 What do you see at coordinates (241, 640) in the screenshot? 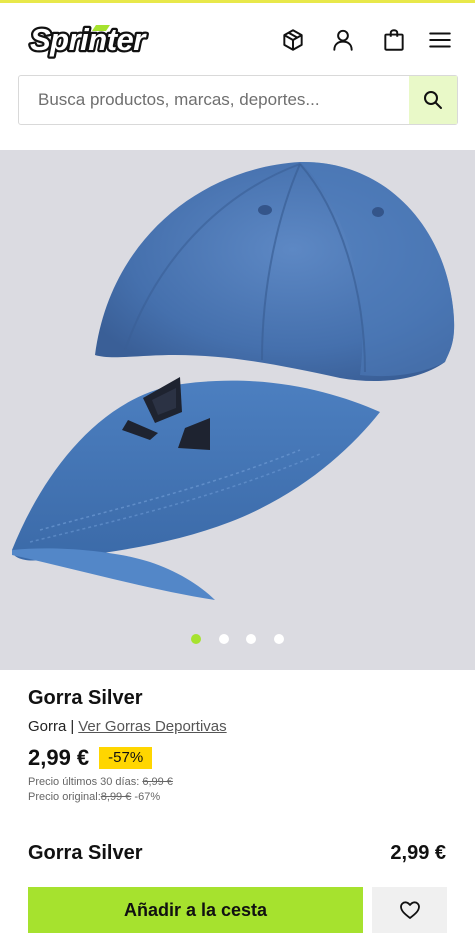
I see `gallery-pagination` at bounding box center [241, 640].